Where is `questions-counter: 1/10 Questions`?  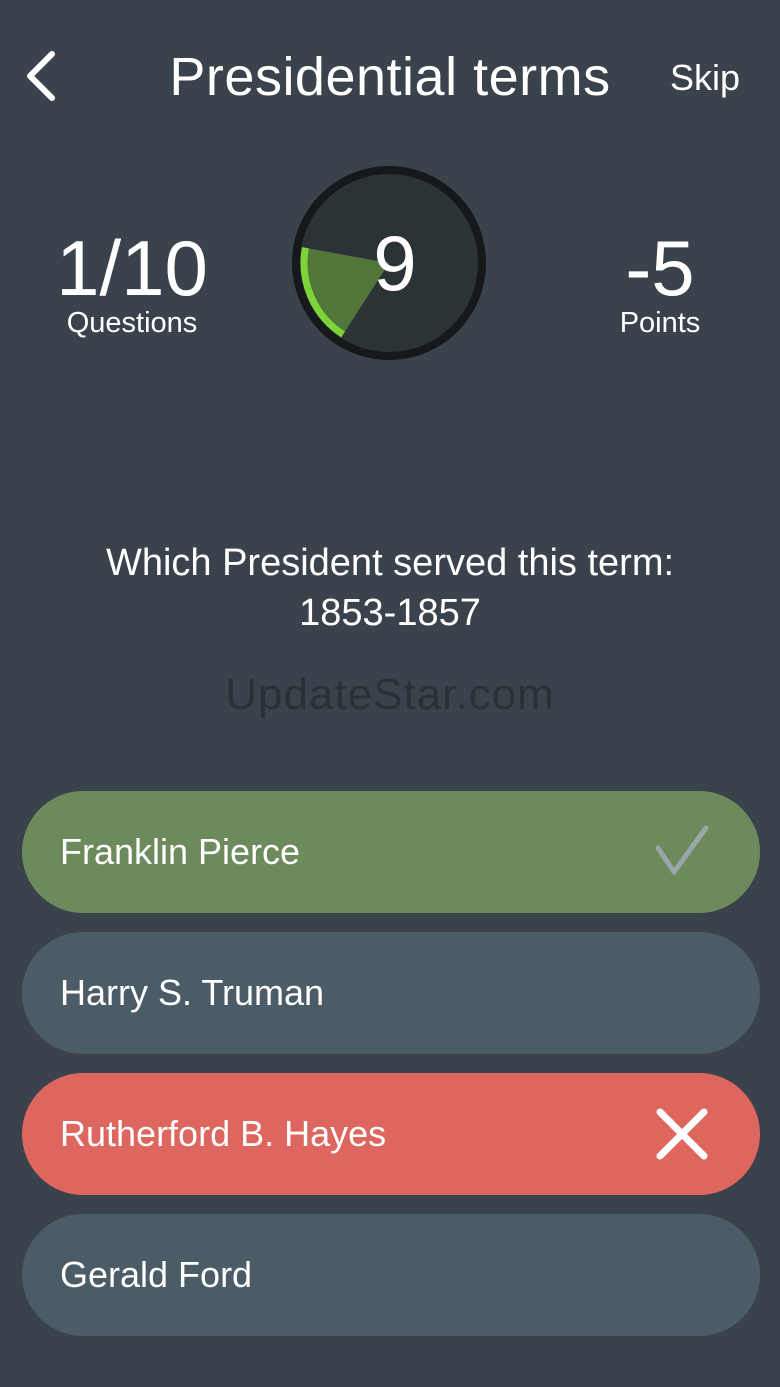 questions-counter: 1/10 Questions is located at coordinates (132, 284).